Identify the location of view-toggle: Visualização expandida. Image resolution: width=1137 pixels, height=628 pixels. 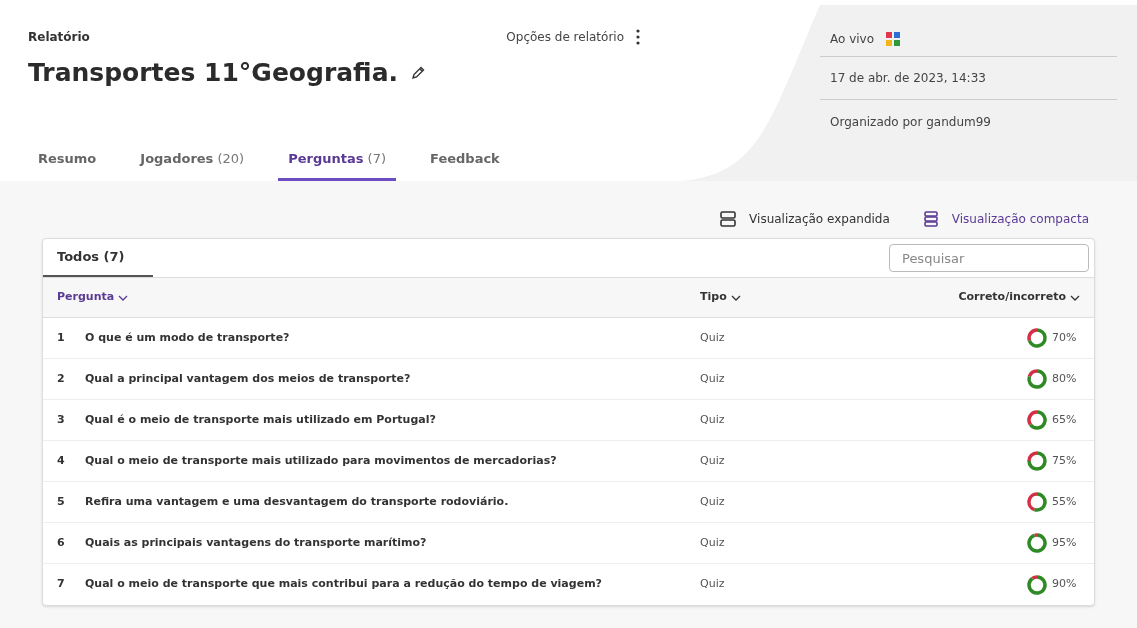
(804, 218).